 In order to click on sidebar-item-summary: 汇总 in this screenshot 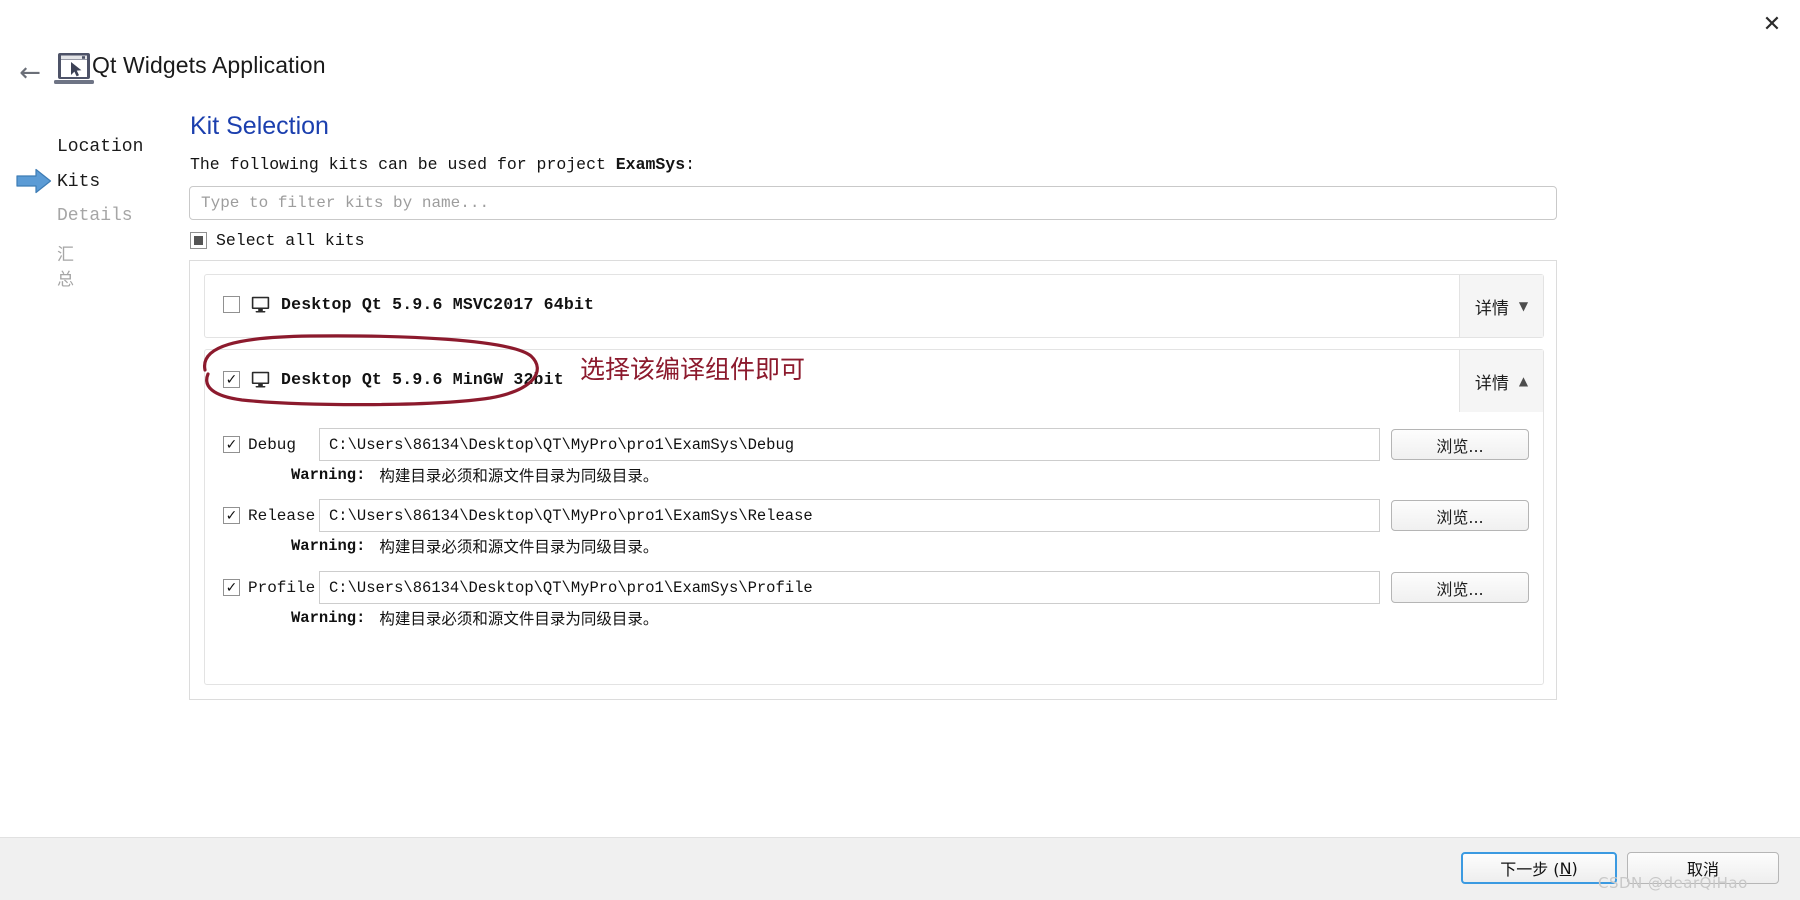, I will do `click(65, 265)`.